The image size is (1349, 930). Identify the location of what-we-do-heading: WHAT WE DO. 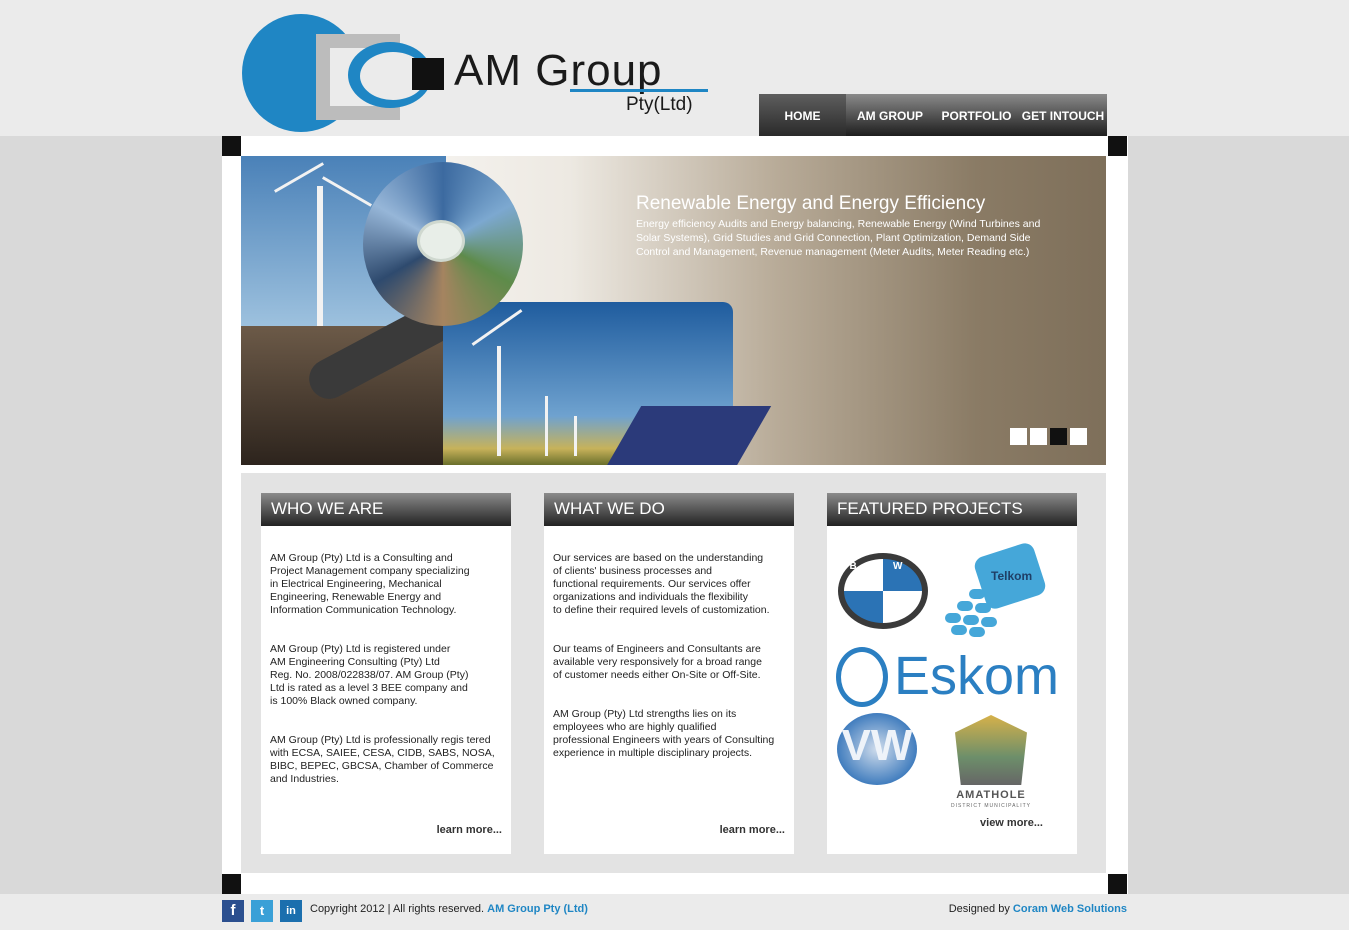
(669, 509).